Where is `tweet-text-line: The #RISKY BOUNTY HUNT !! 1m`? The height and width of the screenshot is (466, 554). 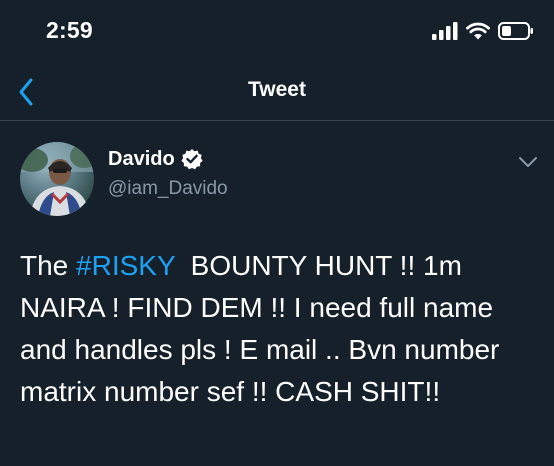
tweet-text-line: The #RISKY BOUNTY HUNT !! 1m is located at coordinates (280, 266).